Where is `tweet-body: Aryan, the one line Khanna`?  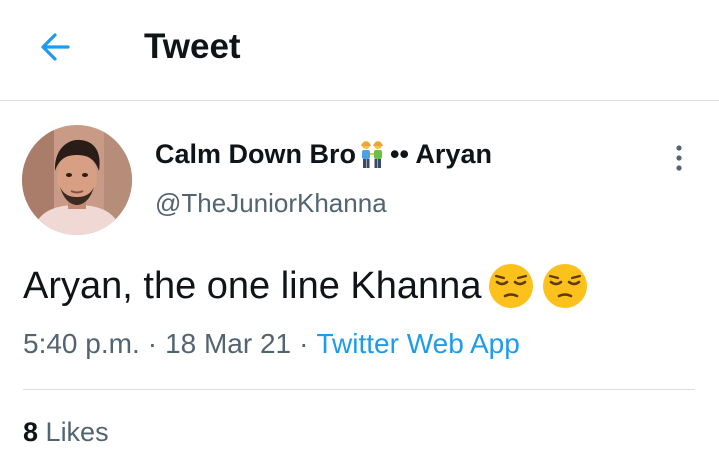
tweet-body: Aryan, the one line Khanna is located at coordinates (252, 285).